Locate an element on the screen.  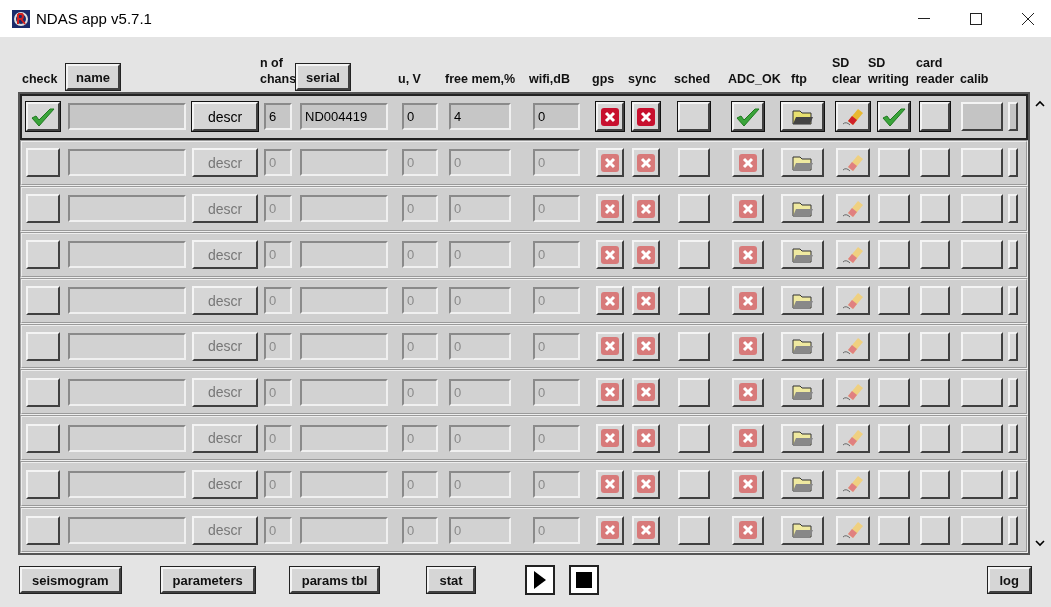
log-button: log is located at coordinates (1009, 580).